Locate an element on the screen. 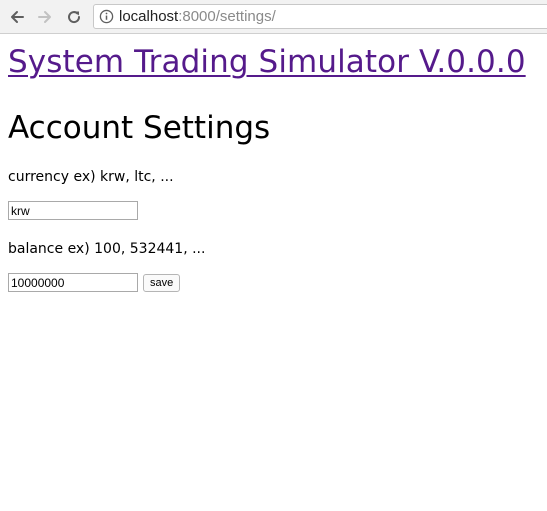 This screenshot has width=547, height=511. info-icon is located at coordinates (106, 16).